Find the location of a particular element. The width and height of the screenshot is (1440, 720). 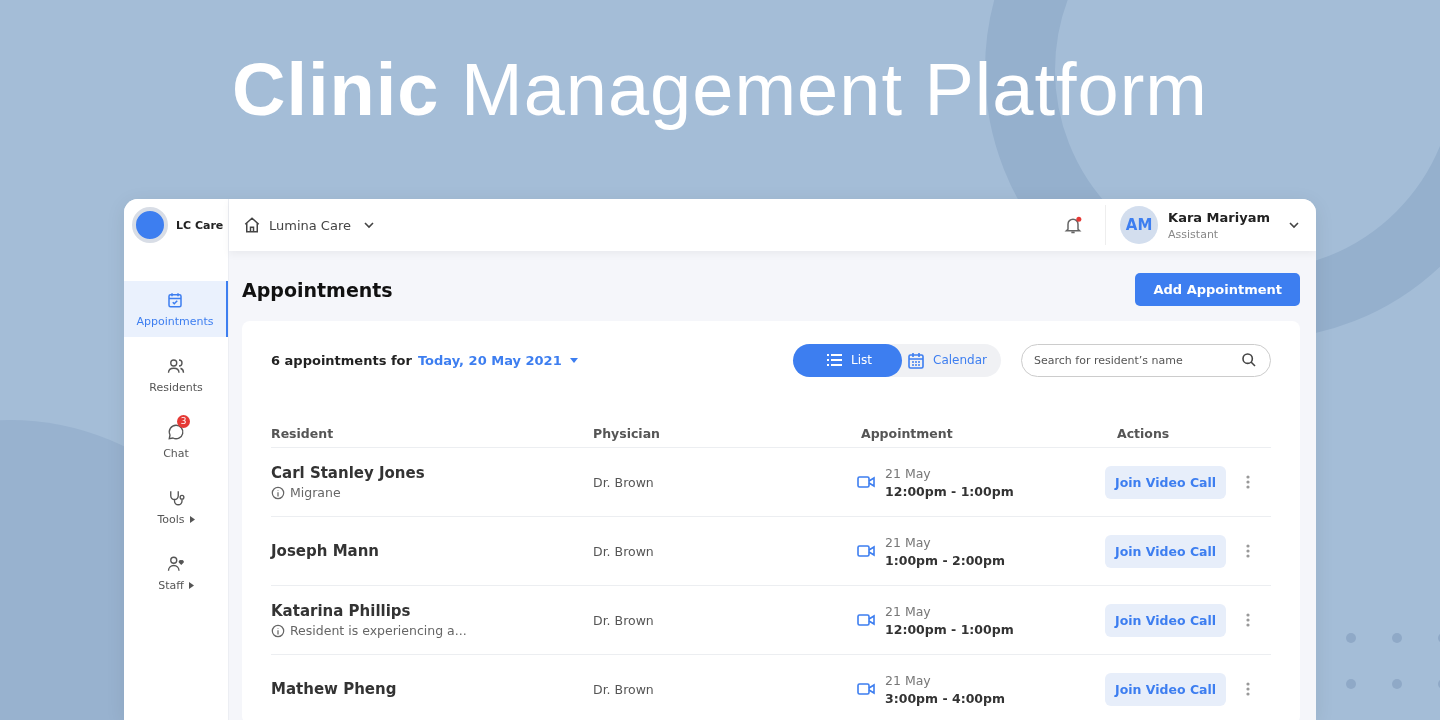

column-header: Resident is located at coordinates (303, 433).